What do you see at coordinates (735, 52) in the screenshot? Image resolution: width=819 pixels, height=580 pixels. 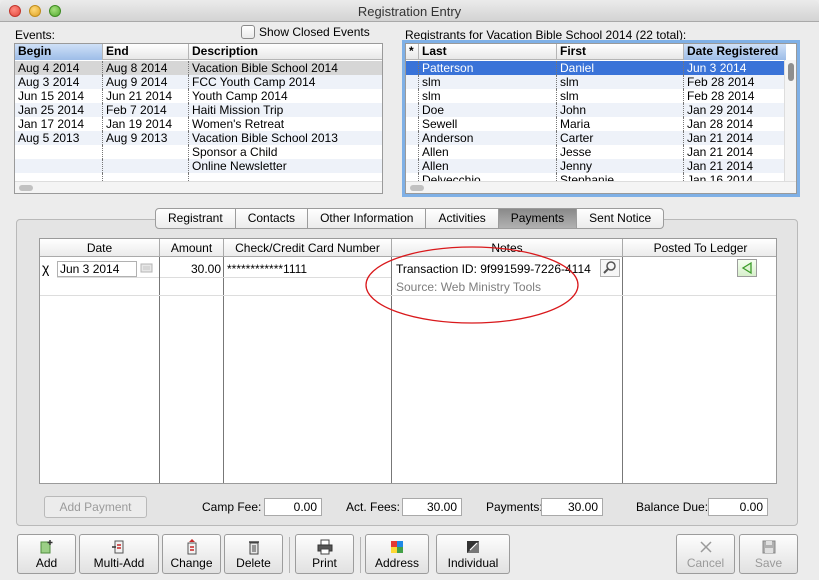 I see `column-header-date-registered: Date Registered` at bounding box center [735, 52].